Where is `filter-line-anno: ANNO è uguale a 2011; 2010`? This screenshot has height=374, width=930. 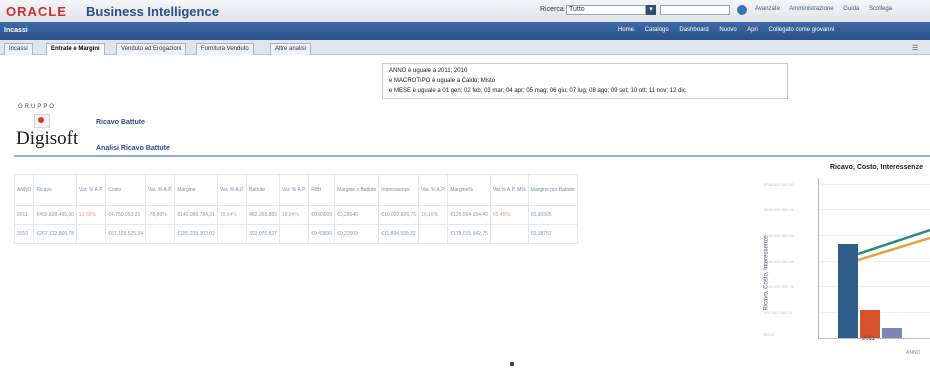 filter-line-anno: ANNO è uguale a 2011; 2010 is located at coordinates (428, 71).